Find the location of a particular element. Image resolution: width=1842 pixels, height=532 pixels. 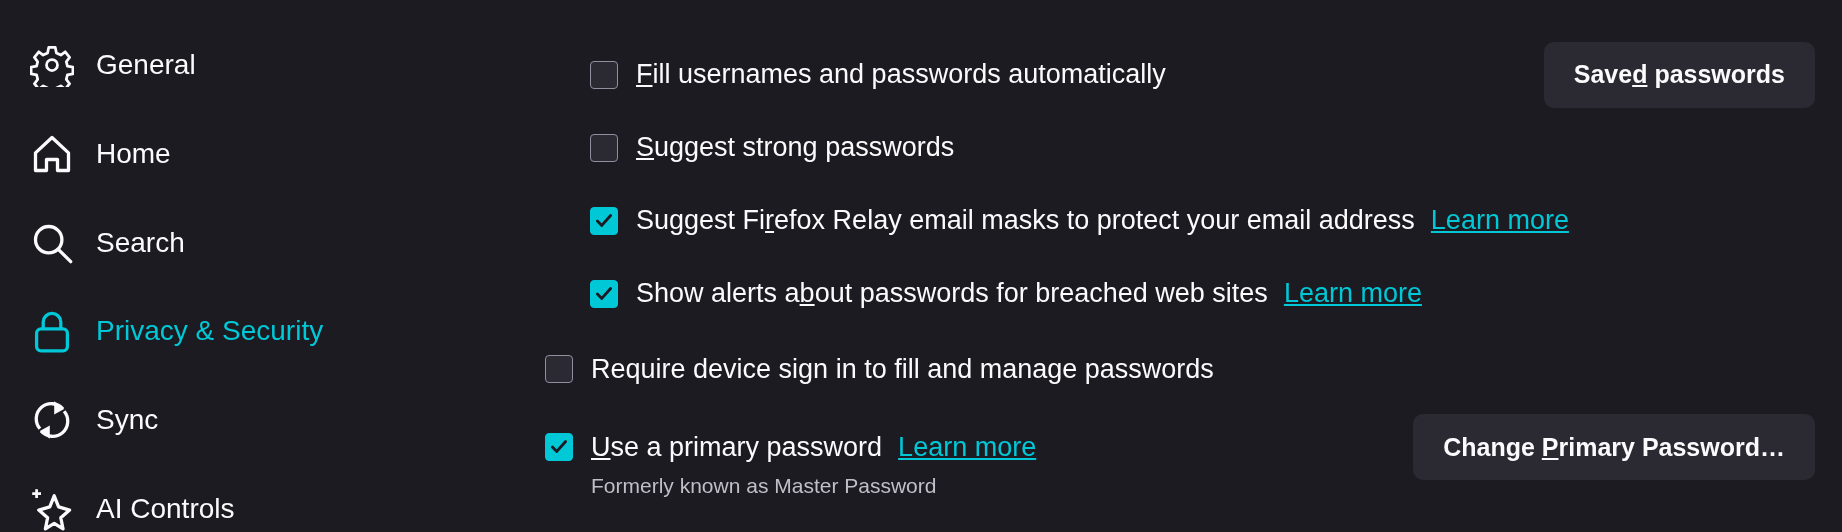

checkbox-label: Suggest strong passwords is located at coordinates (795, 147).